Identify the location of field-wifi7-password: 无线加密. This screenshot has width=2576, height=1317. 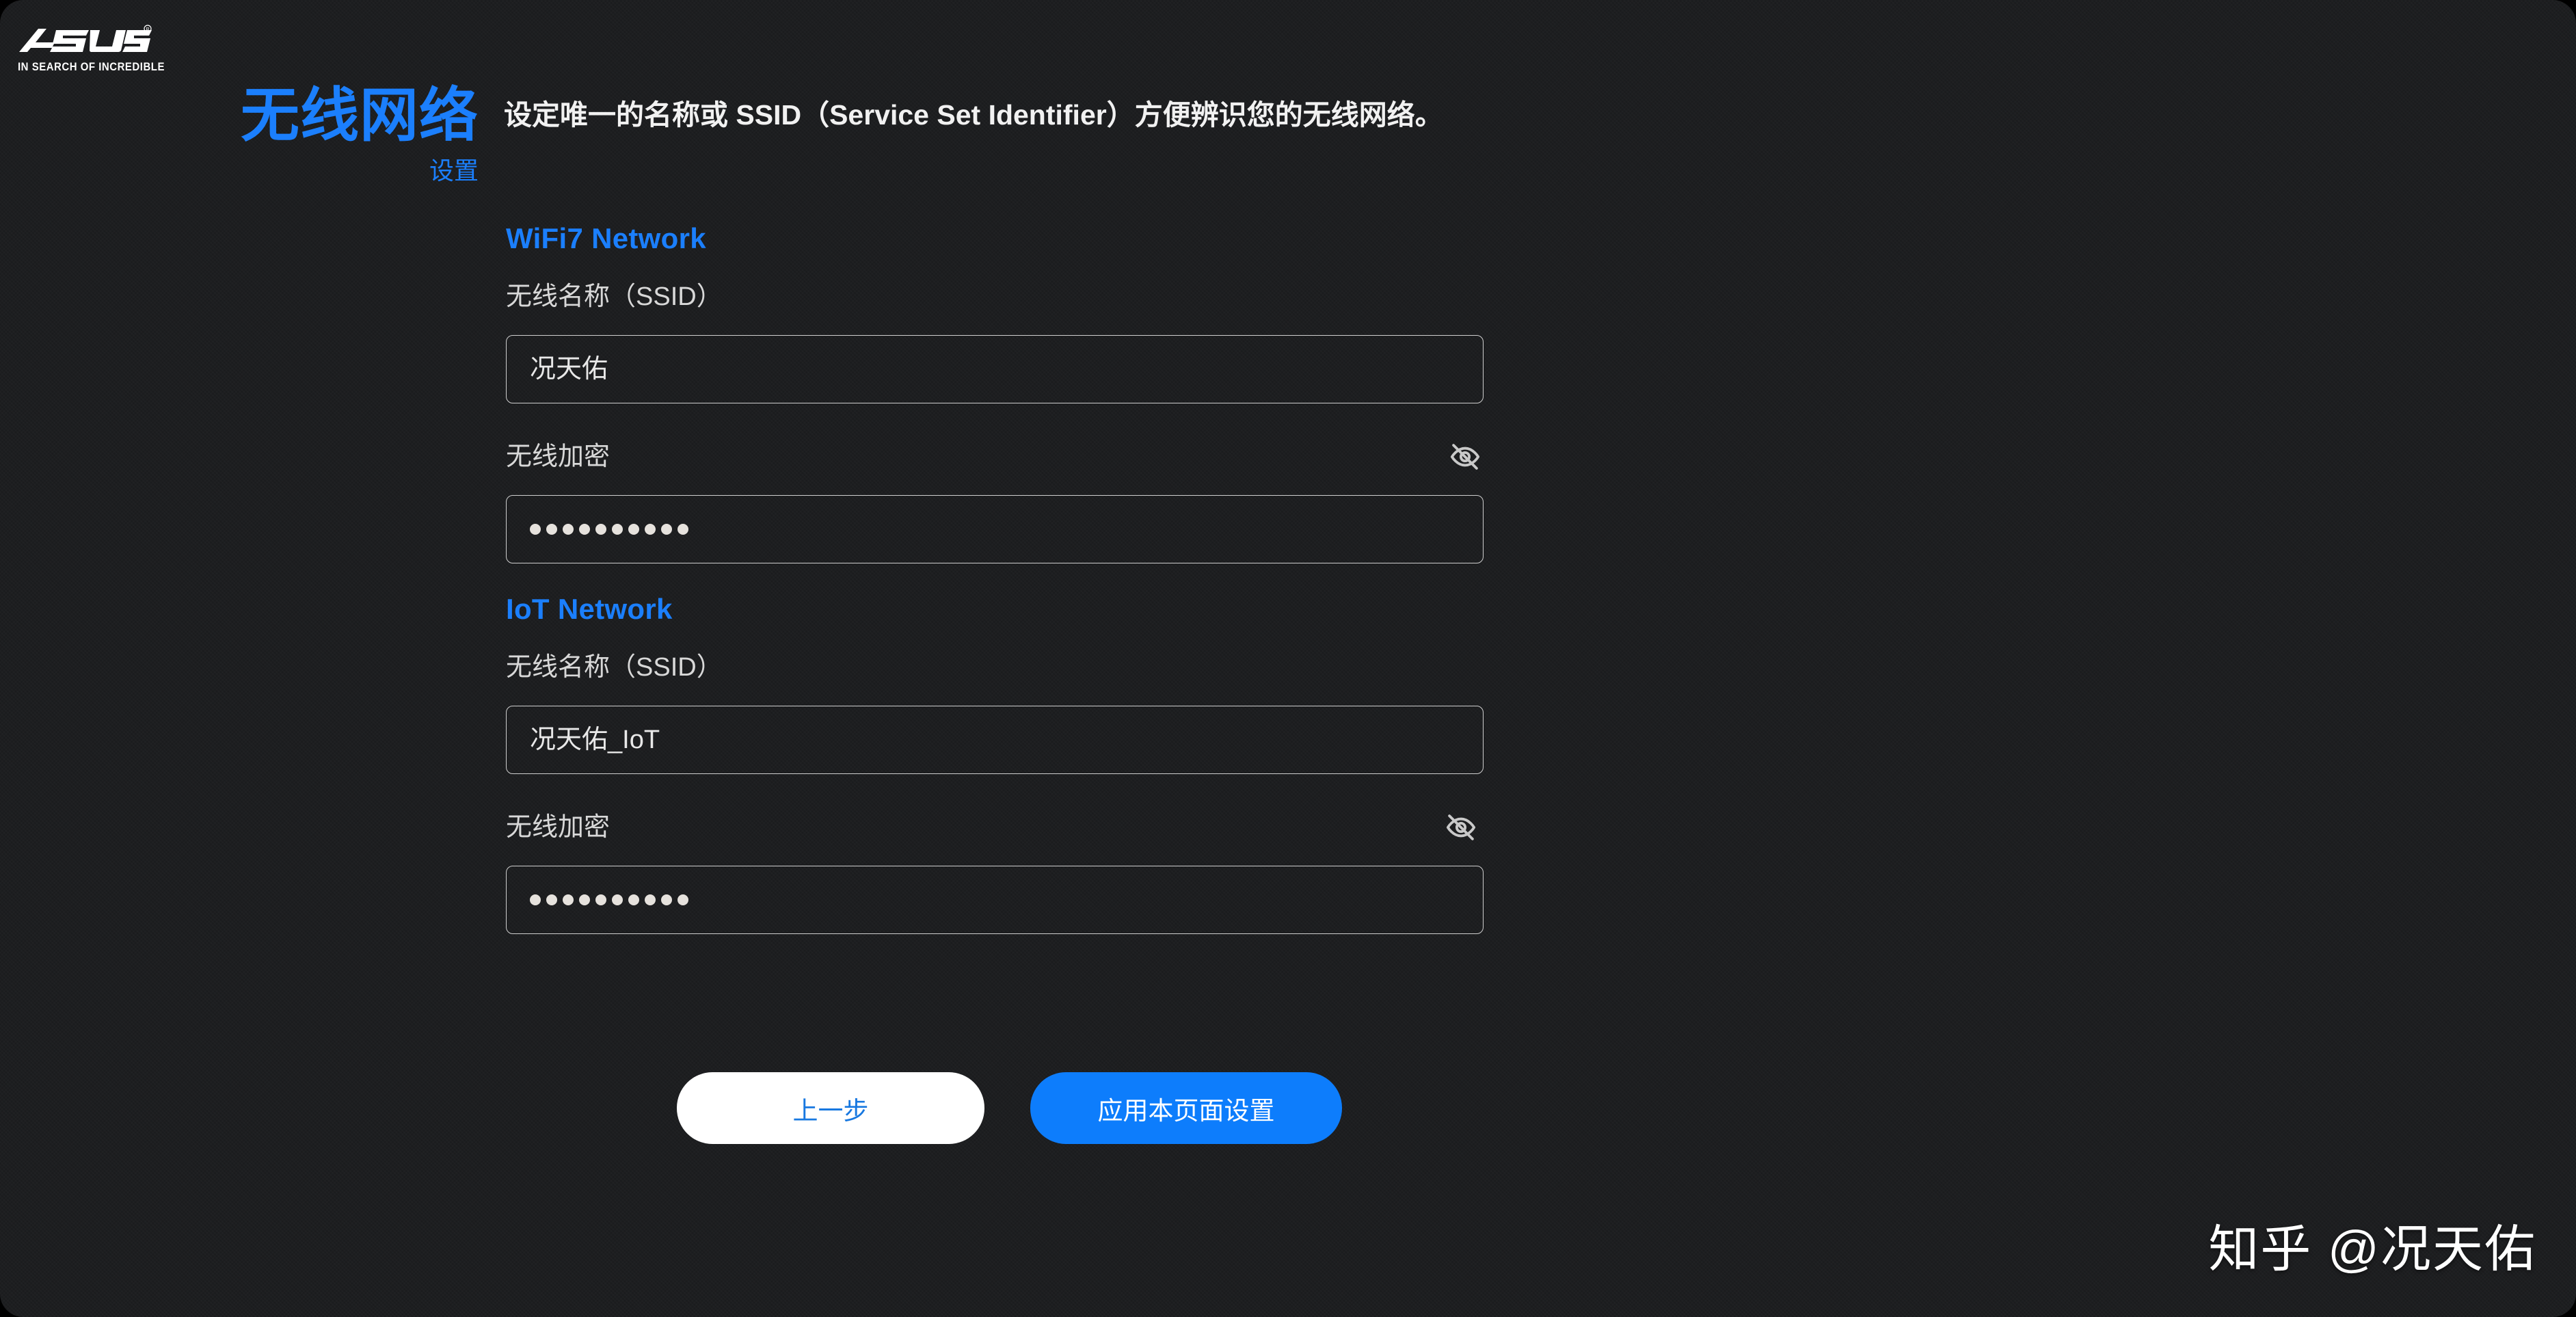
(995, 501).